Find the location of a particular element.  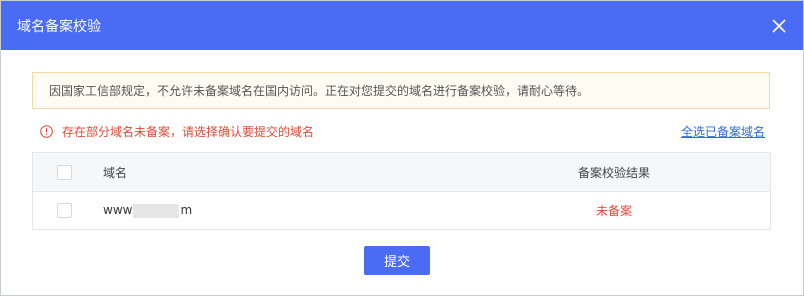

warning-text: 存在部分域名未备案，请选择确认要提交的域名 is located at coordinates (188, 131).